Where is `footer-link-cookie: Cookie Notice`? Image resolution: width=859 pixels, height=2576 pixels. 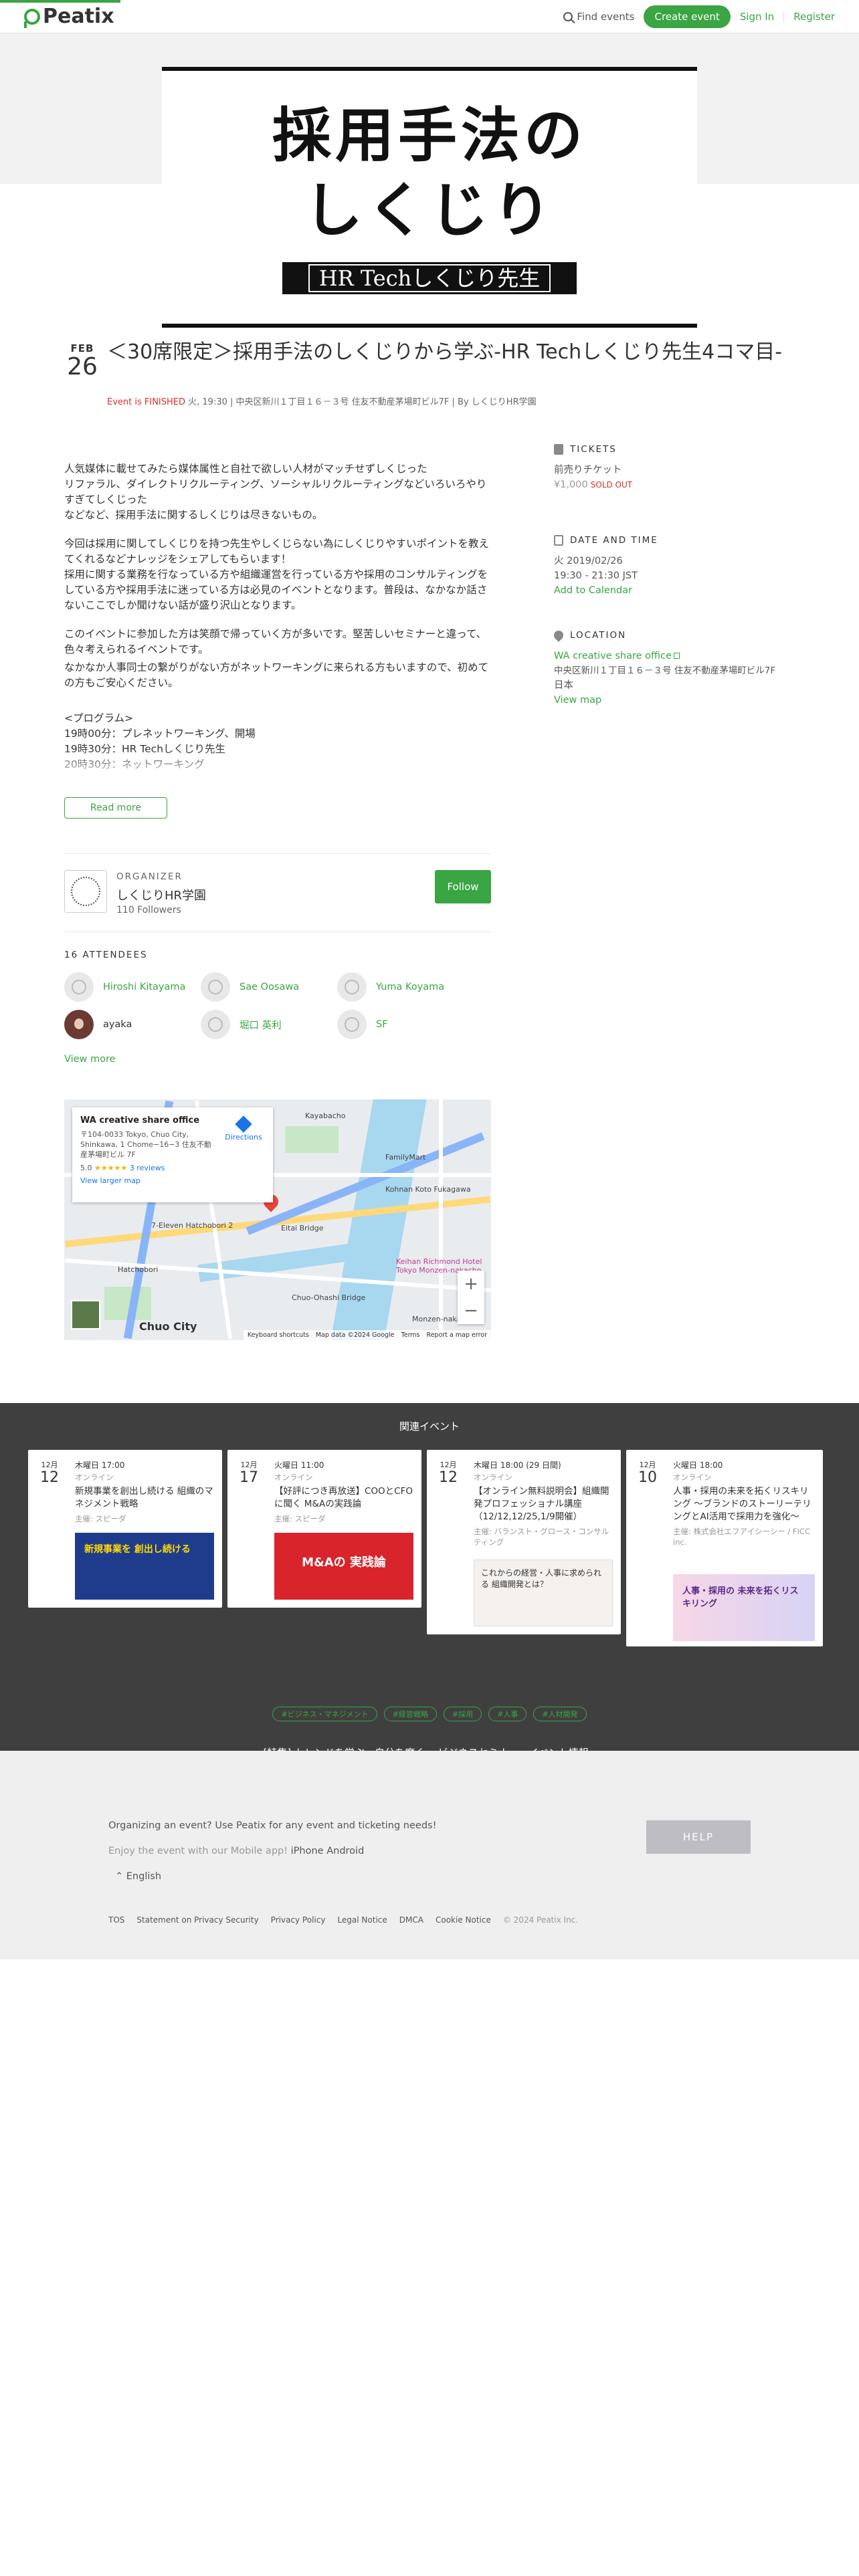 footer-link-cookie: Cookie Notice is located at coordinates (464, 1920).